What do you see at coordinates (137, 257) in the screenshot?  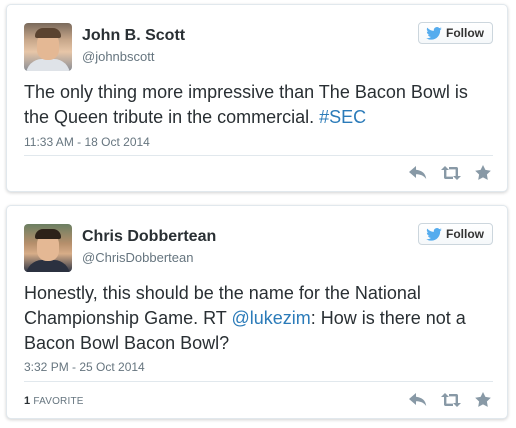 I see `author-handle: @ChrisDobbertean` at bounding box center [137, 257].